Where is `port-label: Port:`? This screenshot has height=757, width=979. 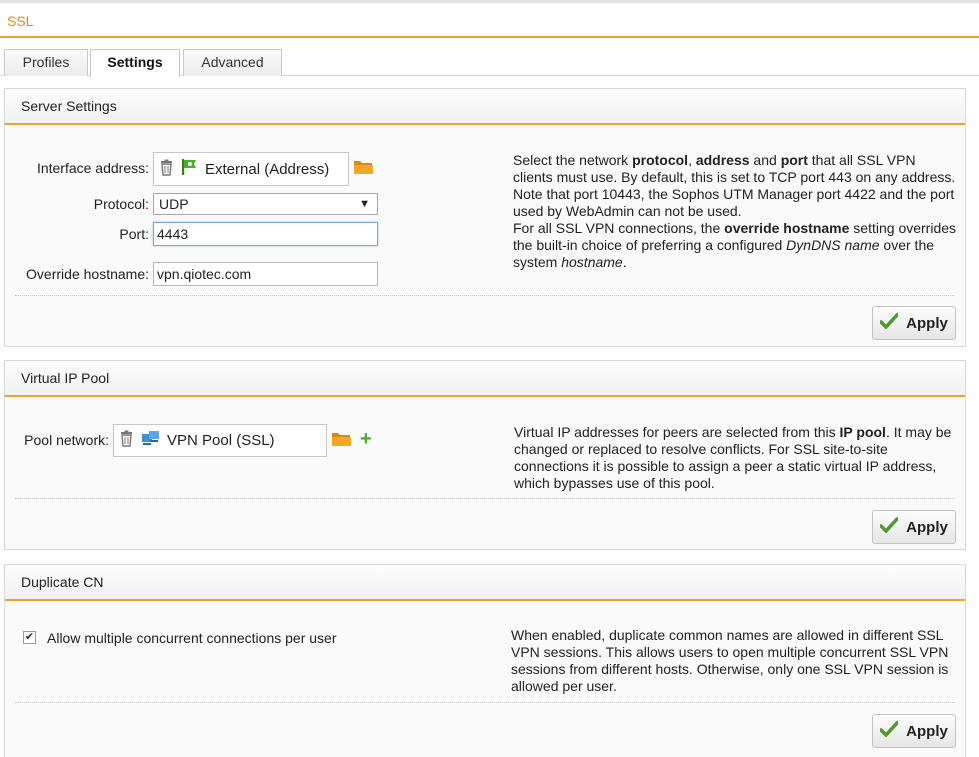
port-label: Port: is located at coordinates (134, 234).